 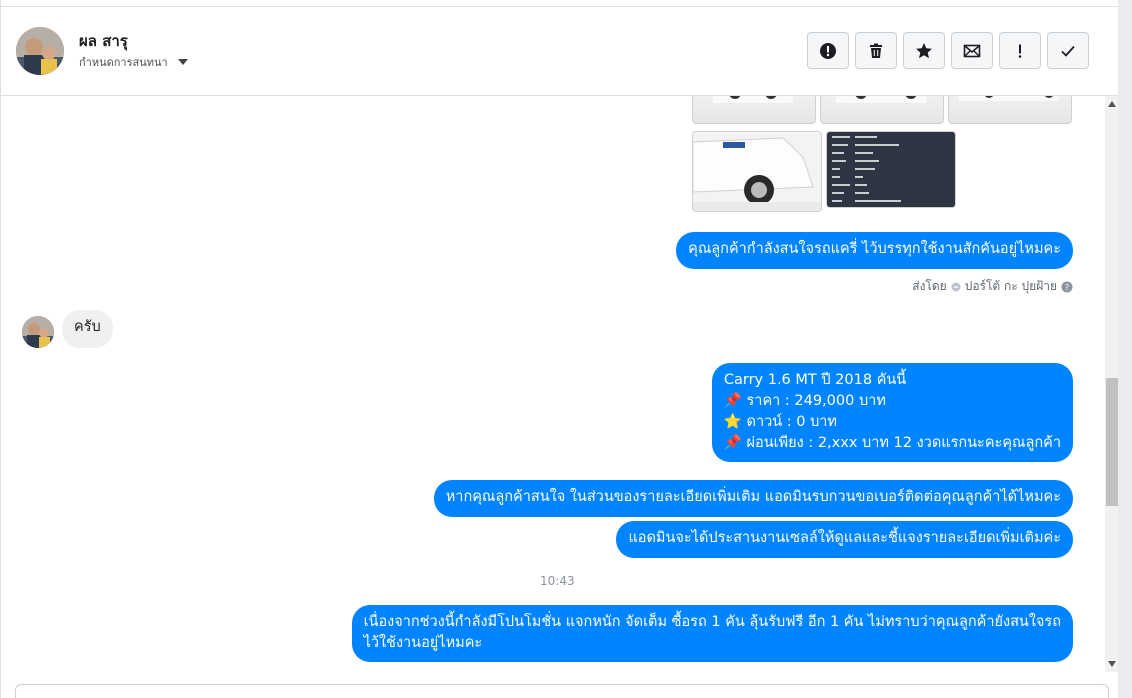 I want to click on conversation-toolbar, so click(x=948, y=50).